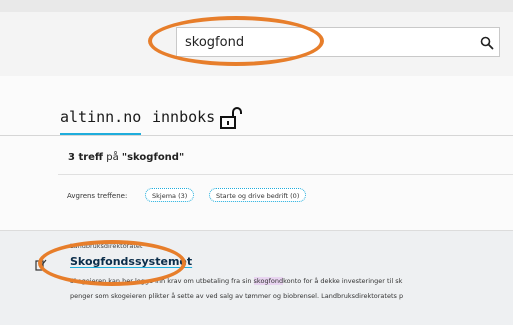 The image size is (513, 325). Describe the element at coordinates (86, 157) in the screenshot. I see `result-count-number: 3 treff` at that location.